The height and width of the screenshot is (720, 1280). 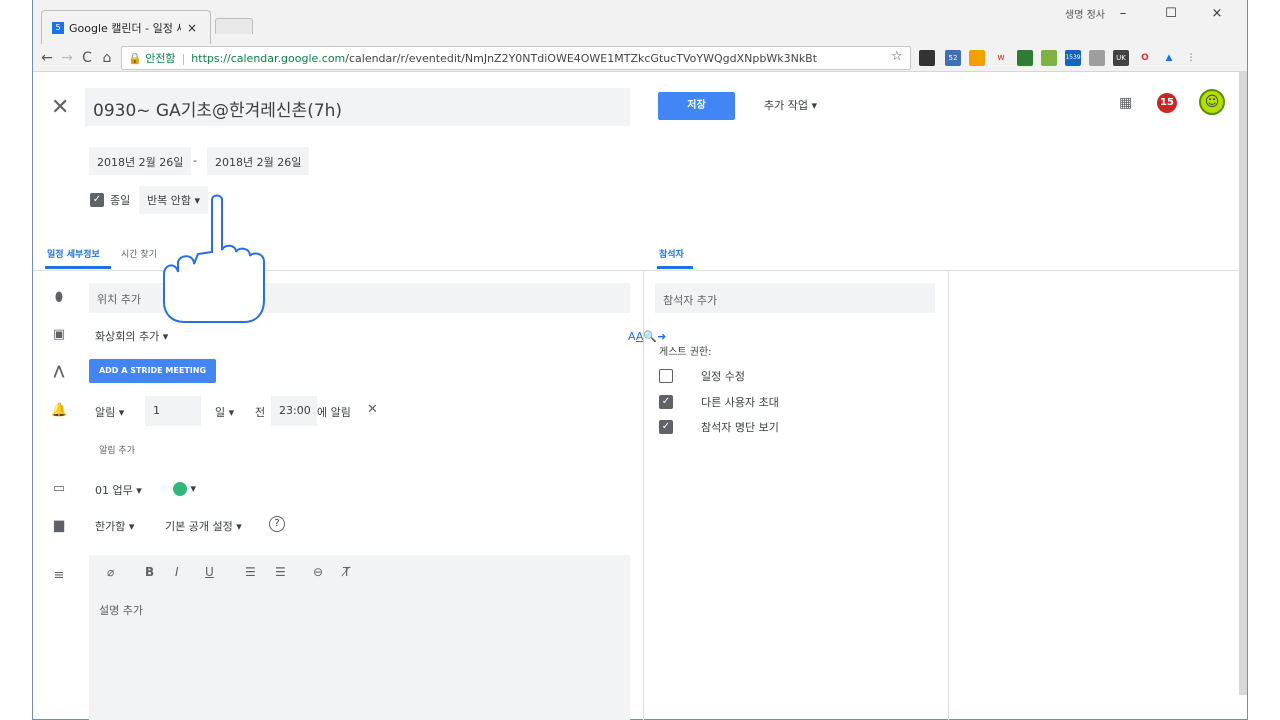 What do you see at coordinates (97, 200) in the screenshot?
I see `allday-checkbox: ✓` at bounding box center [97, 200].